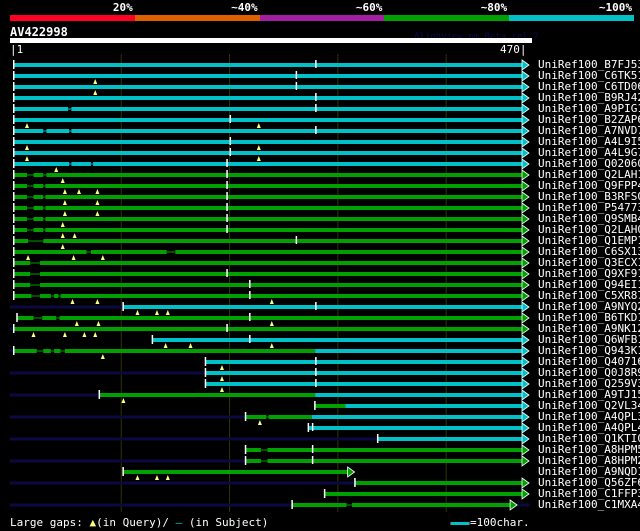 This screenshot has width=640, height=531. What do you see at coordinates (228, 522) in the screenshot?
I see `subject-gap-label: (in Subject)` at bounding box center [228, 522].